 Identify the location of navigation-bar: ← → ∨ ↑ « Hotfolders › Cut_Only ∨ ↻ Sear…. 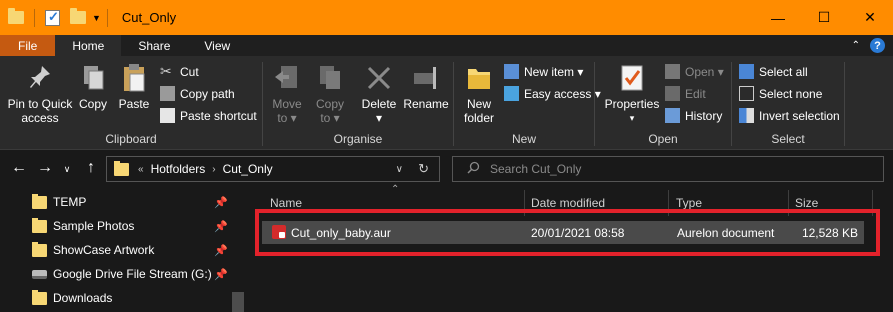
(446, 169).